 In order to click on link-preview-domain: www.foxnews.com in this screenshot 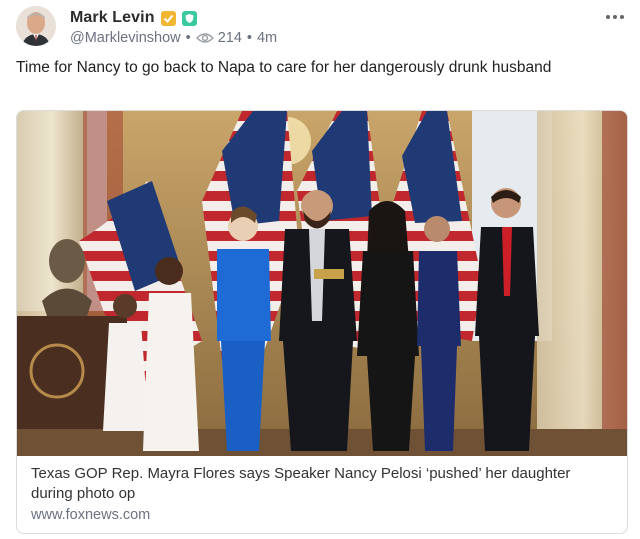, I will do `click(323, 515)`.